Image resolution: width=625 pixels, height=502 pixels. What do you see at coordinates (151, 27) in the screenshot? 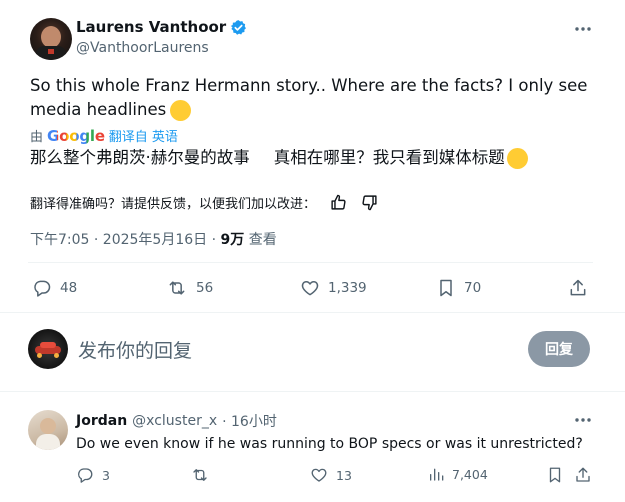
I see `author-name: Laurens Vanthoor` at bounding box center [151, 27].